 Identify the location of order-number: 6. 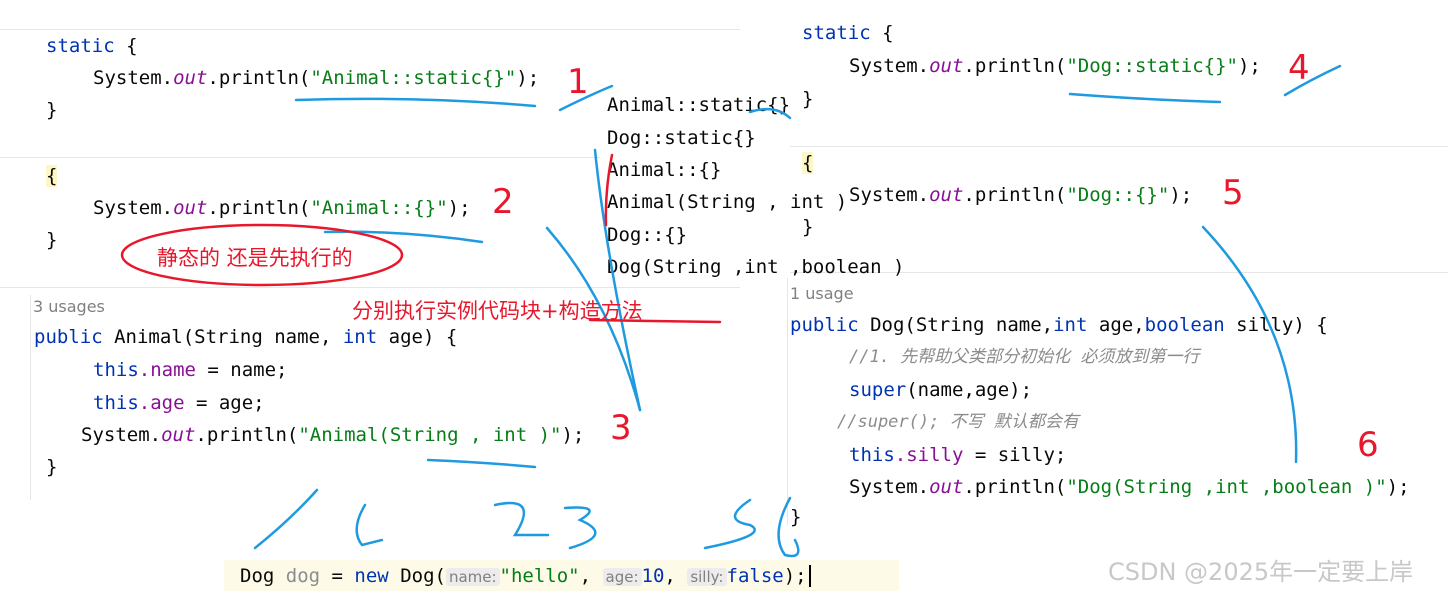
(1368, 445).